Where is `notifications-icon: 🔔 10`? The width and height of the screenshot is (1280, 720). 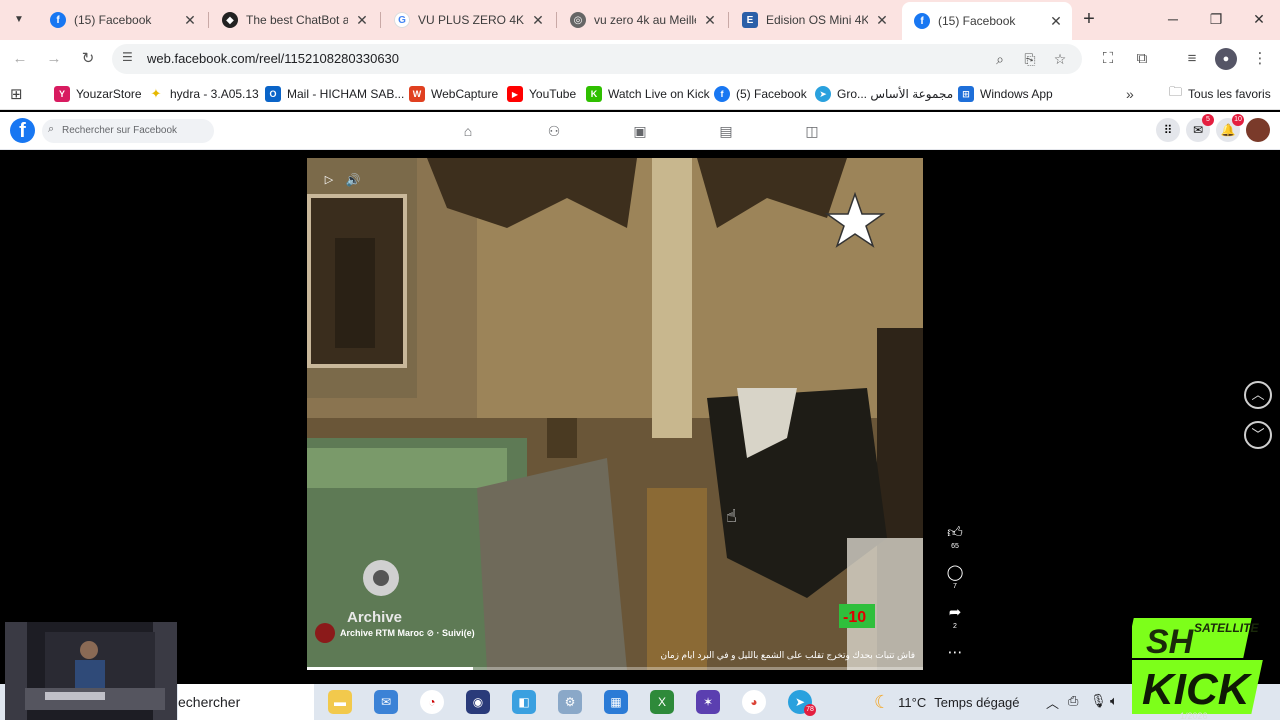
notifications-icon: 🔔 10 is located at coordinates (1230, 128).